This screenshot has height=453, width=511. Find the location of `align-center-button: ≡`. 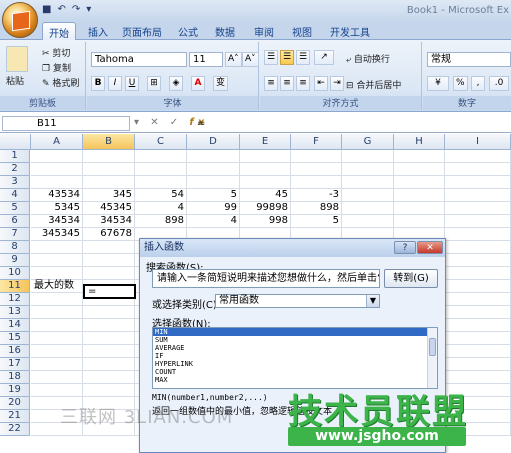

align-center-button: ≡ is located at coordinates (287, 83).